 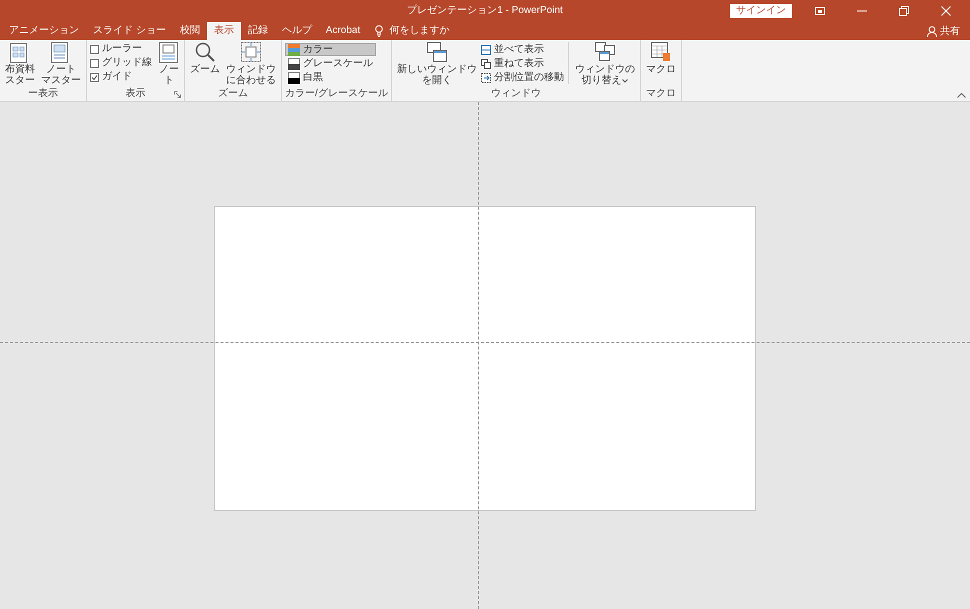 What do you see at coordinates (336, 94) in the screenshot?
I see `group-label: カラー/グレースケール` at bounding box center [336, 94].